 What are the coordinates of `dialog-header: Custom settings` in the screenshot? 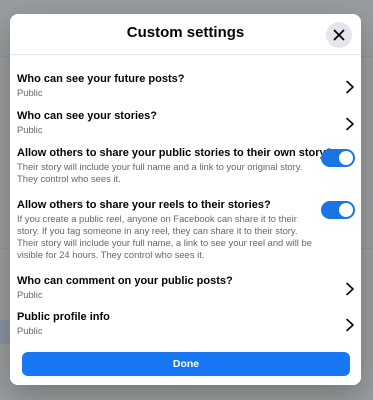 It's located at (185, 34).